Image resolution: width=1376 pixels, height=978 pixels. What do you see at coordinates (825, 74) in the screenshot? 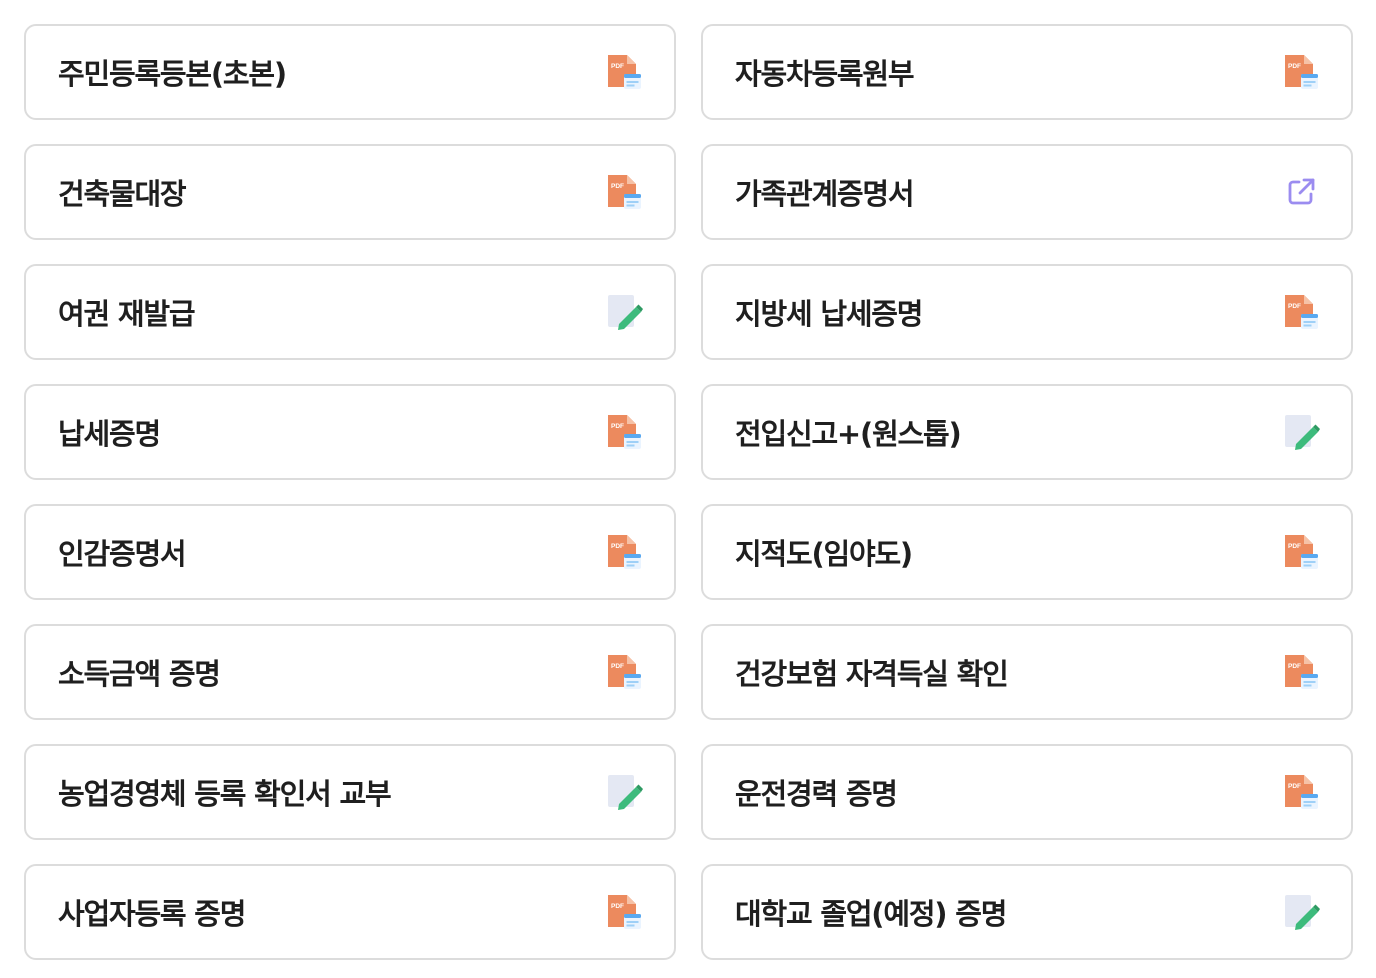
I see `service-label: 자동차등록원부` at bounding box center [825, 74].